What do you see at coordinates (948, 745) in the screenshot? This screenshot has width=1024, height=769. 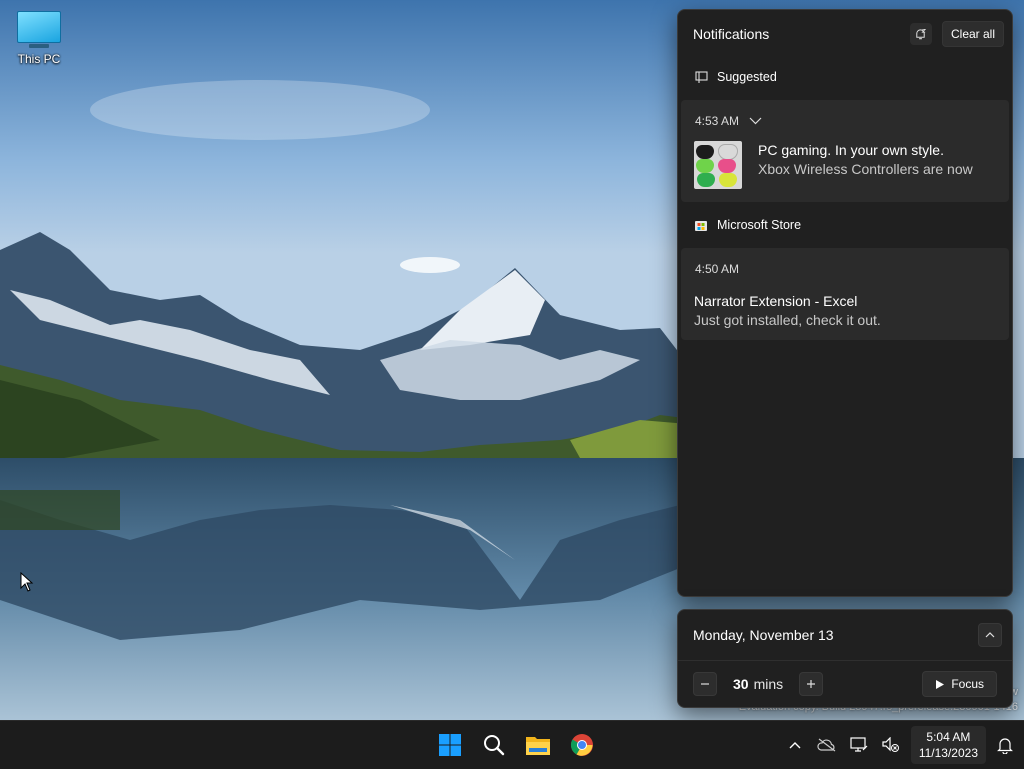 I see `taskbar-clock: 5:04 AM 11/13/2023` at bounding box center [948, 745].